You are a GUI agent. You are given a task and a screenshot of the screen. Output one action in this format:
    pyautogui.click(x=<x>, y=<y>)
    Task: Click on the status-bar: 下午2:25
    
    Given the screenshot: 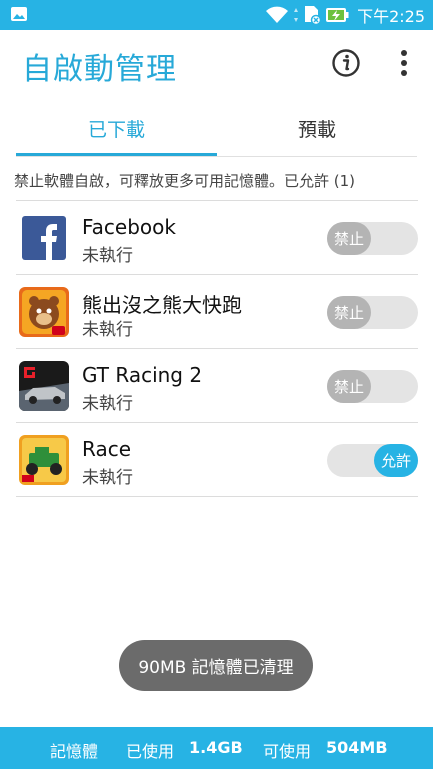 What is the action you would take?
    pyautogui.click(x=216, y=15)
    